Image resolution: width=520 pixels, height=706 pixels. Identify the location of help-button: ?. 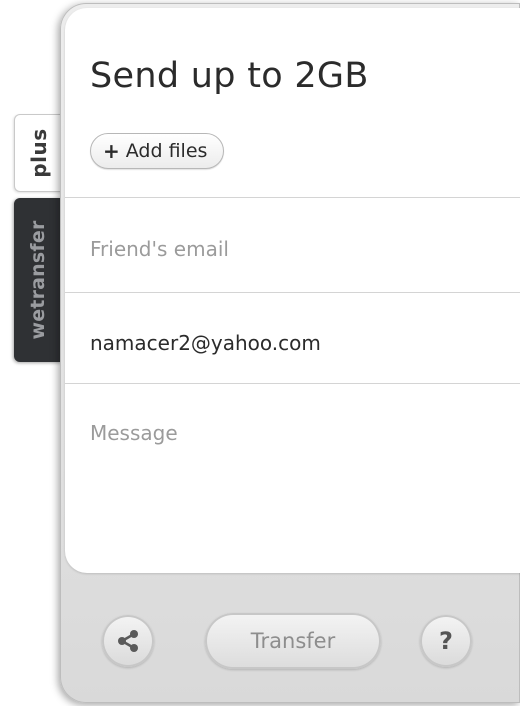
(446, 641).